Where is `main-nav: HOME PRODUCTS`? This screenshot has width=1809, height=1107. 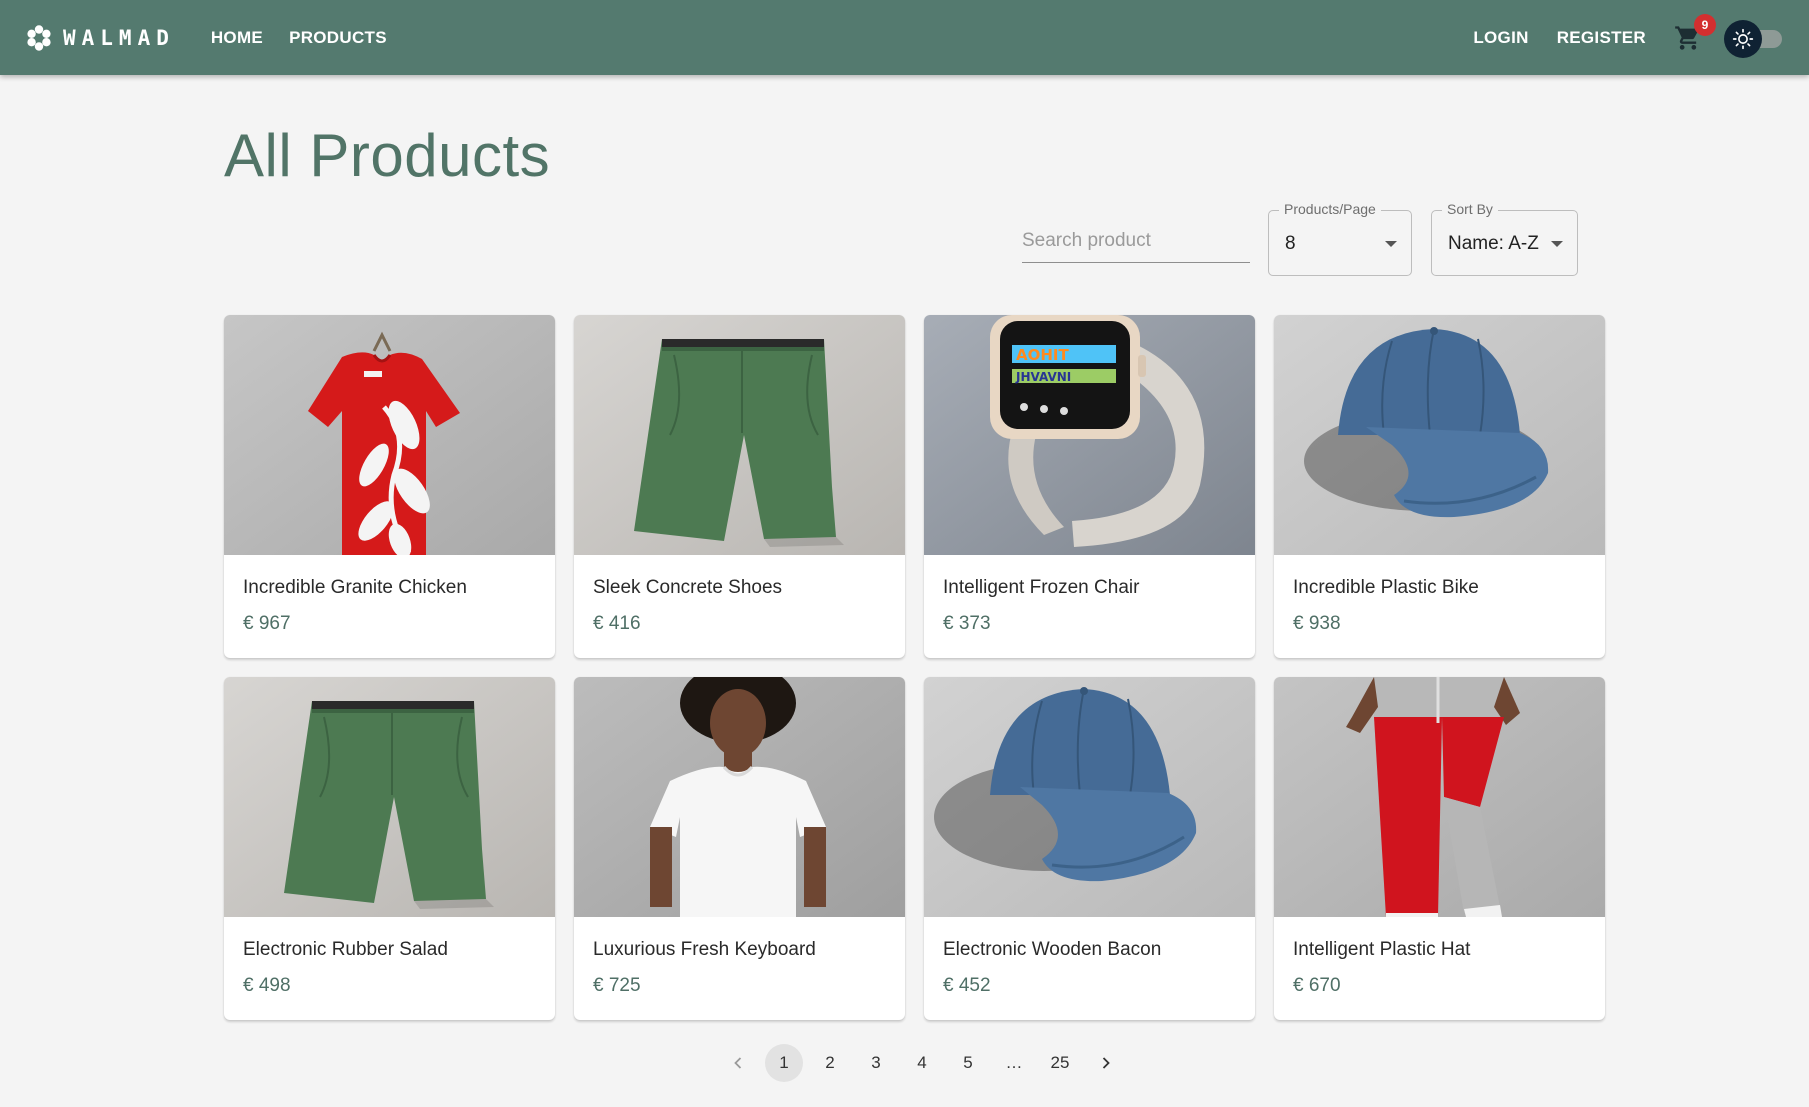 main-nav: HOME PRODUCTS is located at coordinates (299, 38).